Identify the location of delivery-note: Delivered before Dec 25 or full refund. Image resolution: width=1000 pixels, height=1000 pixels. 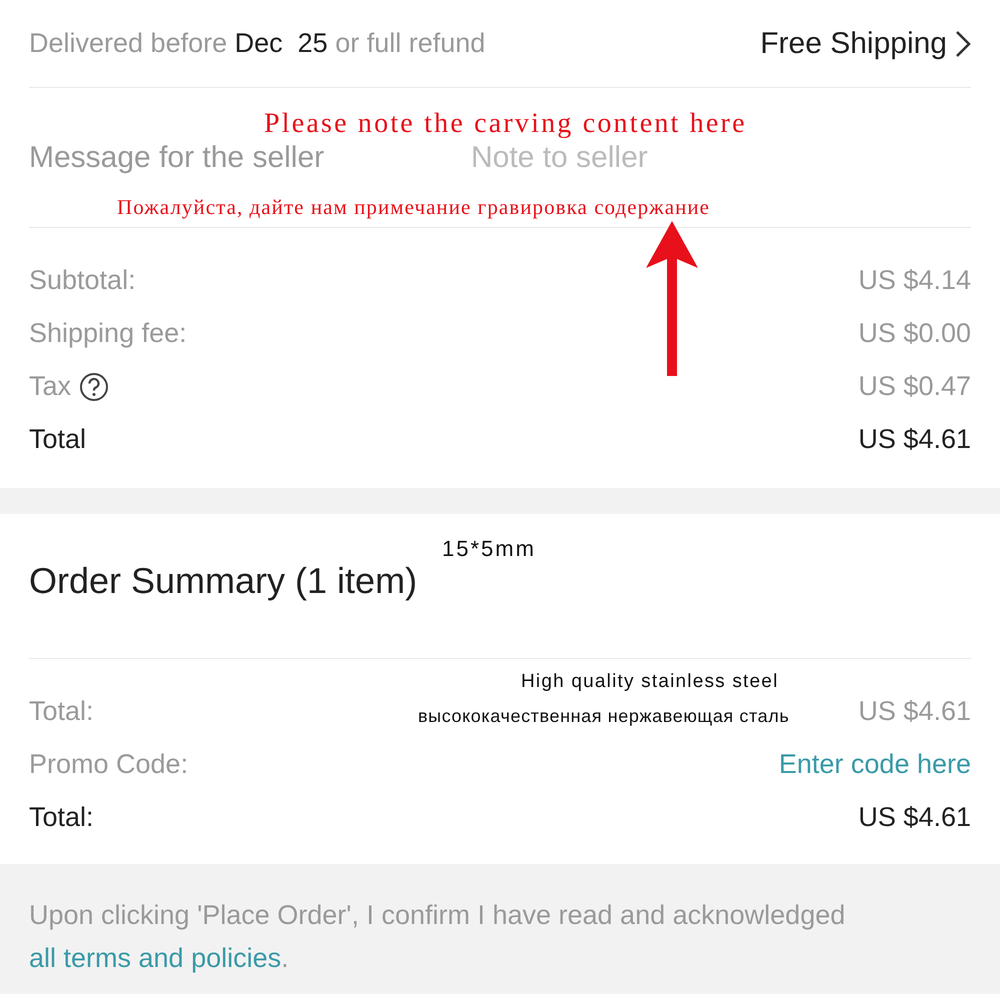
(257, 43).